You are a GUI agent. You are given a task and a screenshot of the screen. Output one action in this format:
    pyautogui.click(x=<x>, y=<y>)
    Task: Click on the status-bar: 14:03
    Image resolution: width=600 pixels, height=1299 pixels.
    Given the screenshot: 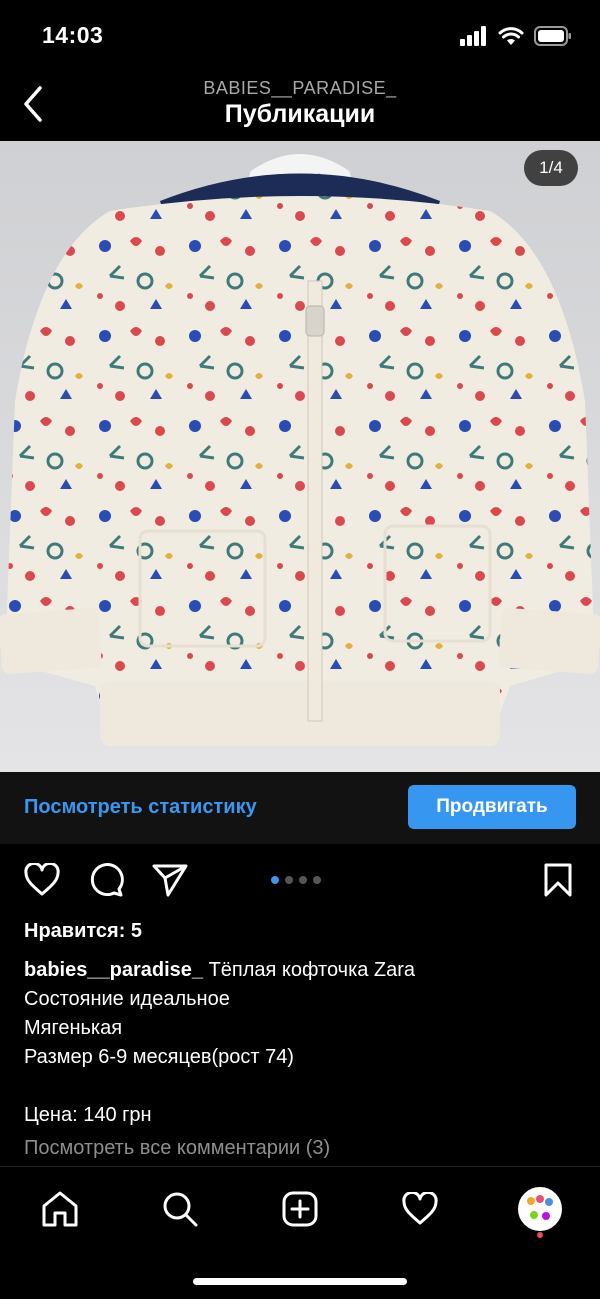 What is the action you would take?
    pyautogui.click(x=300, y=36)
    